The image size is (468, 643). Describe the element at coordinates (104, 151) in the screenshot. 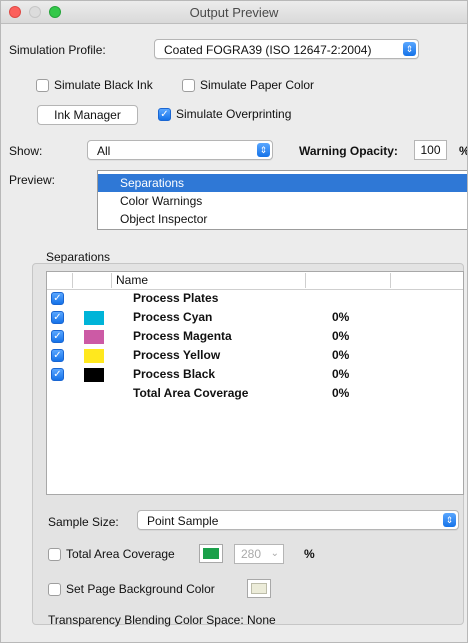

I see `show-value: All` at that location.